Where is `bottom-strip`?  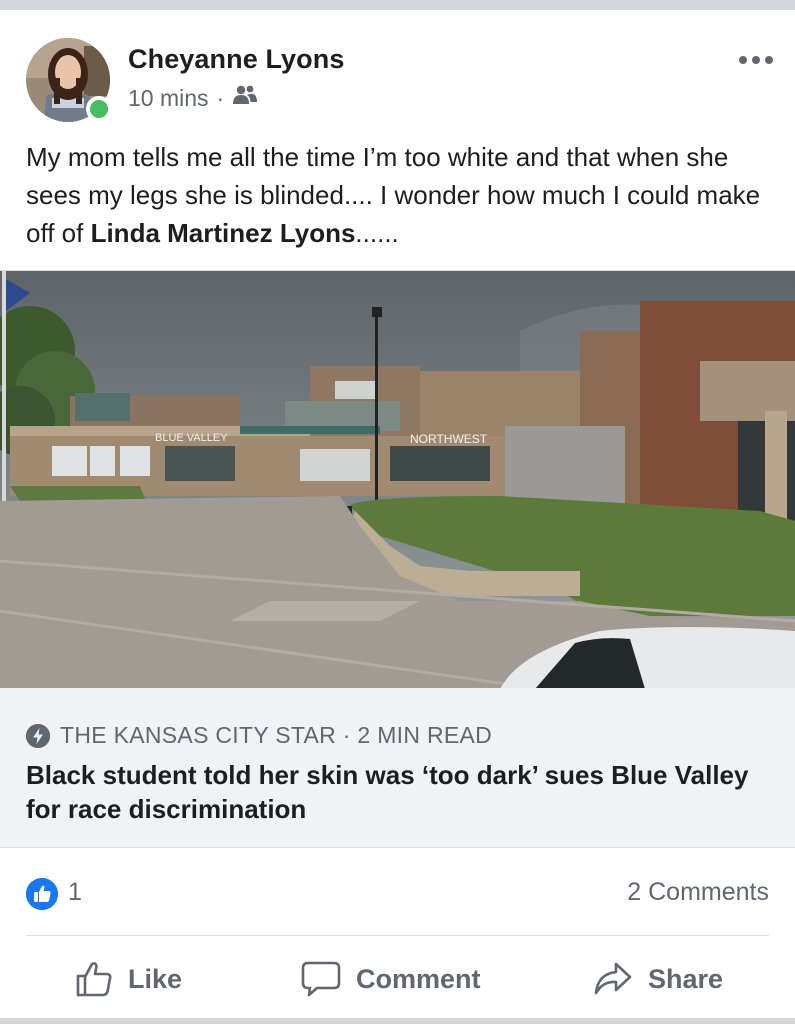
bottom-strip is located at coordinates (397, 1021).